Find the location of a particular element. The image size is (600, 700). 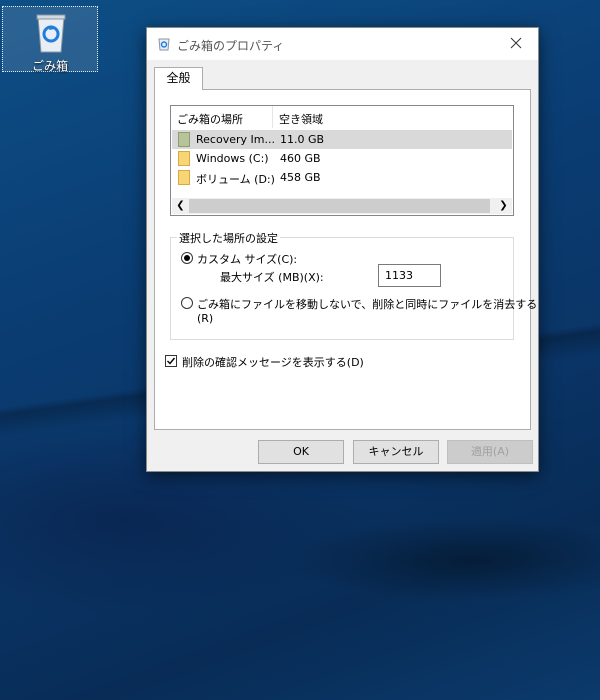

confirm-delete-checkbox is located at coordinates (171, 361).